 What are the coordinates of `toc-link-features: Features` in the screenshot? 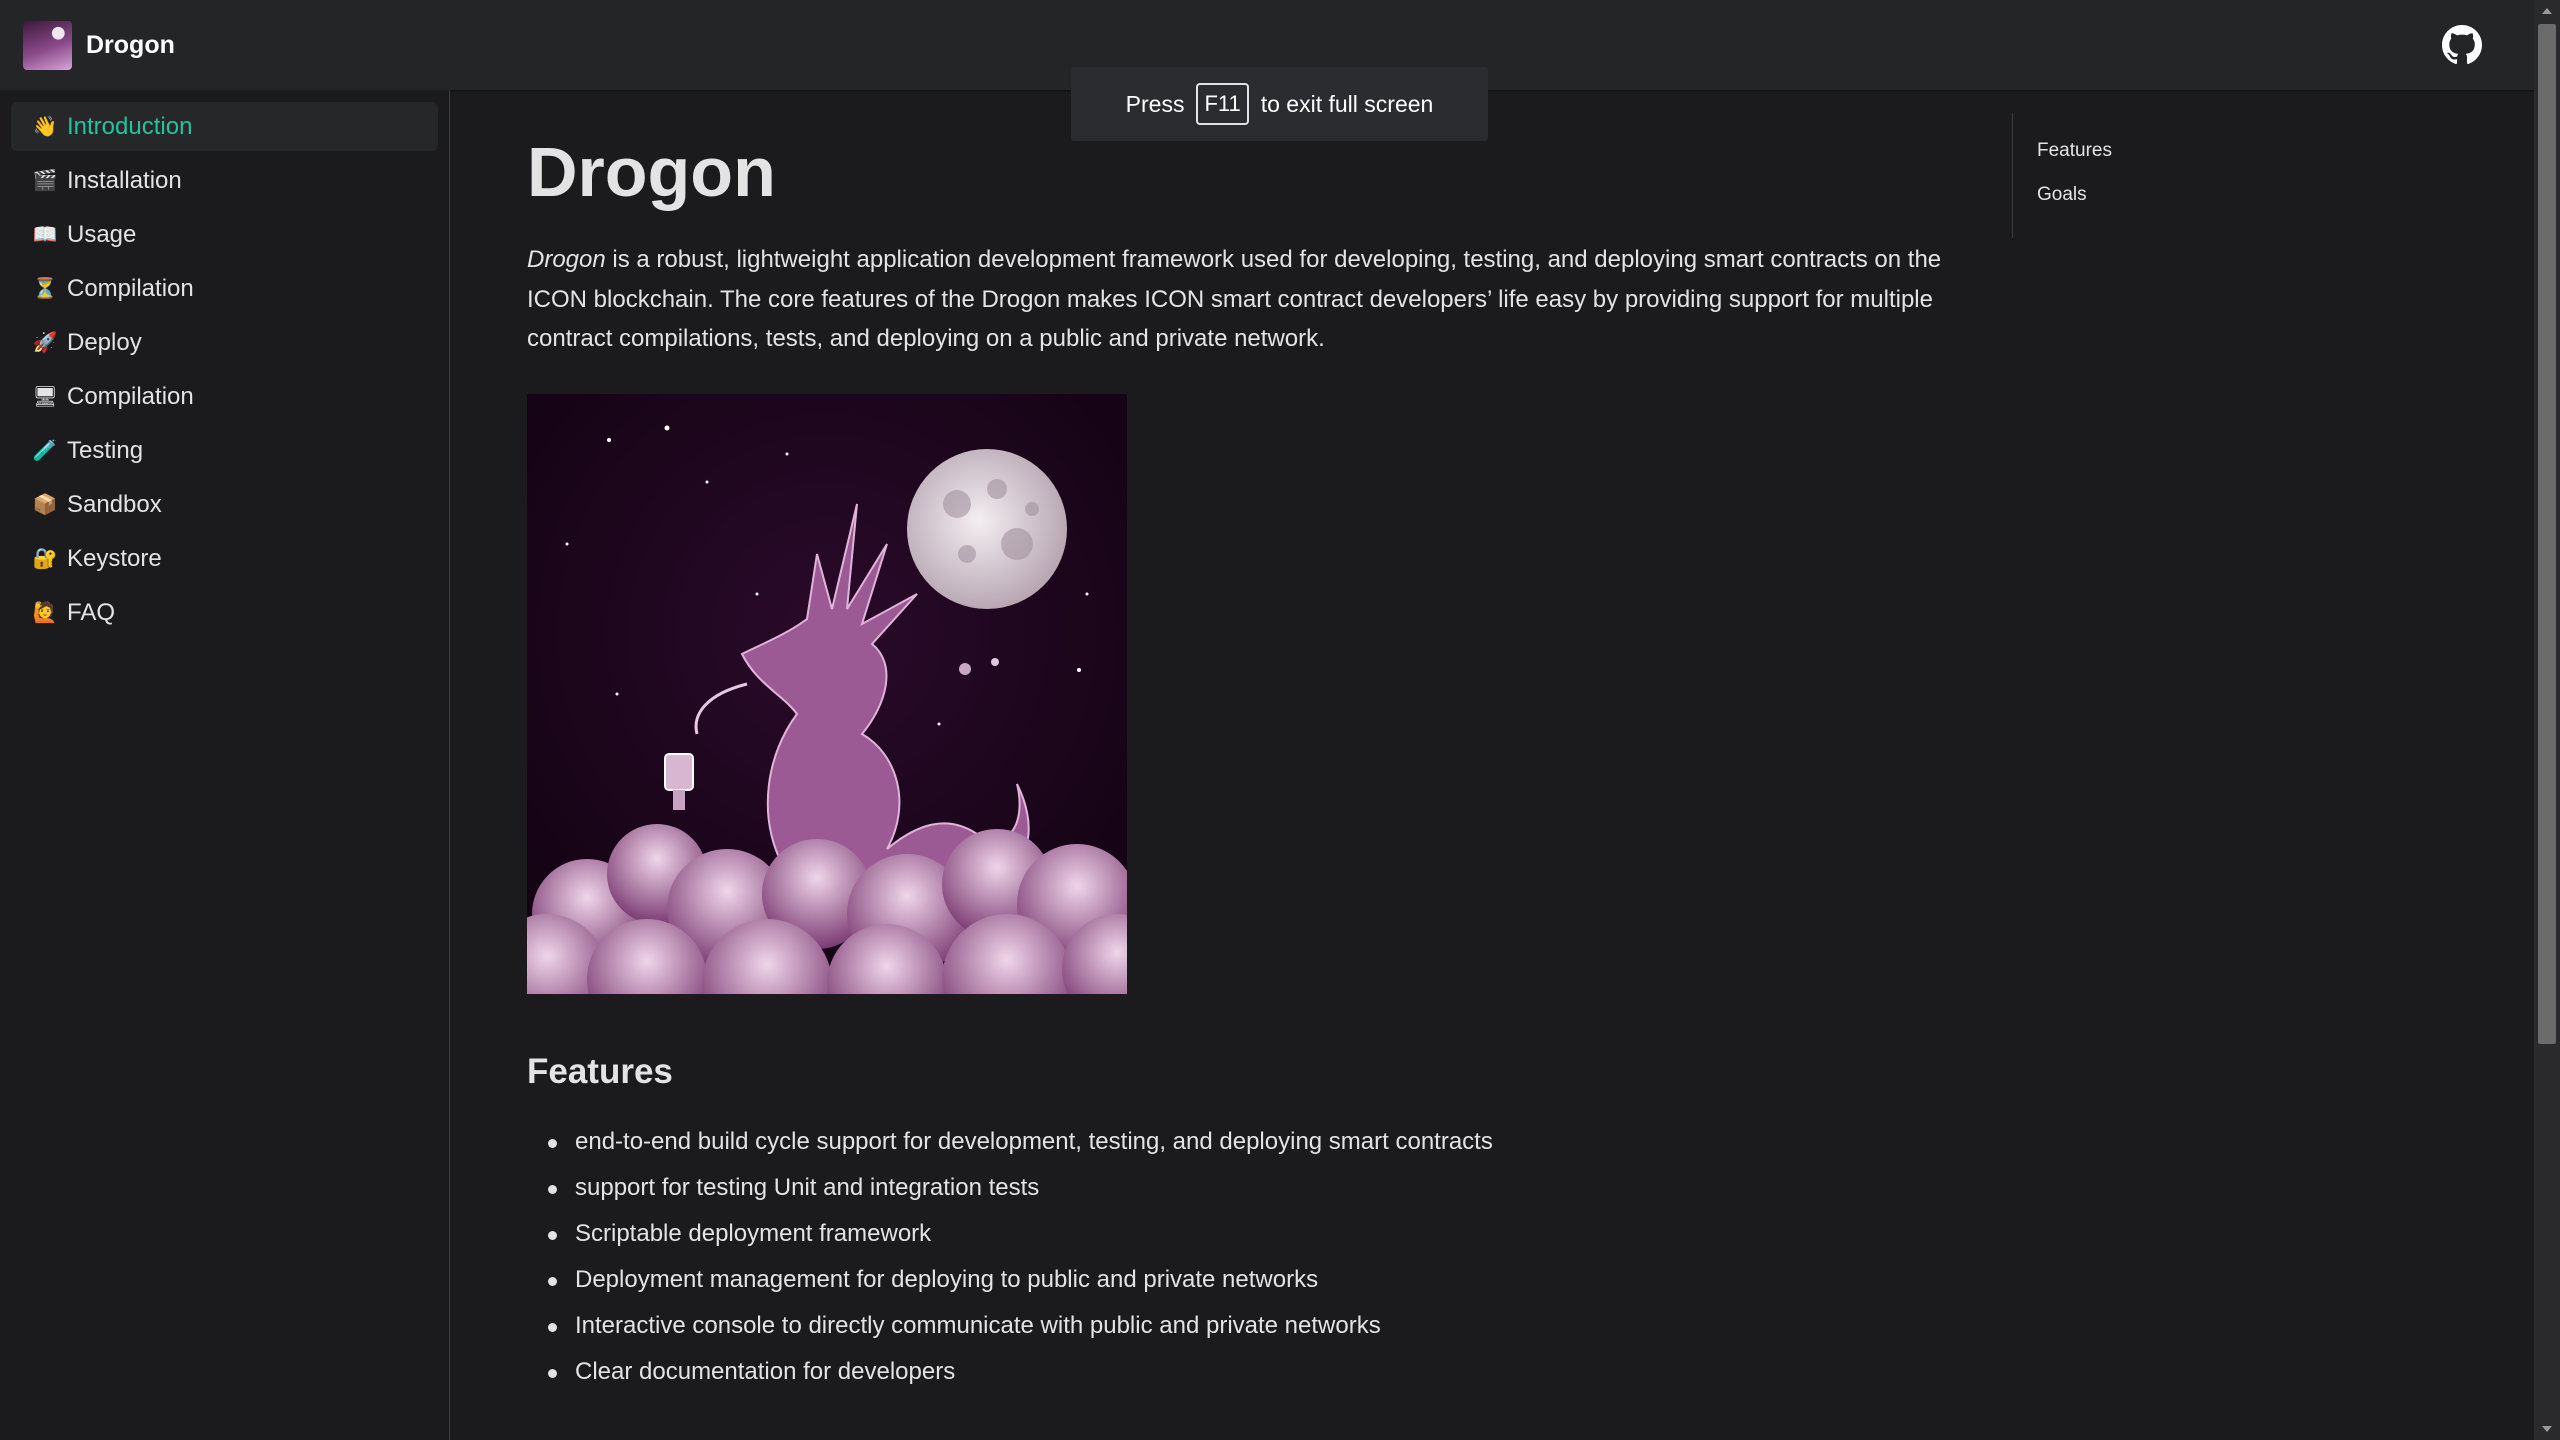 It's located at (2174, 162).